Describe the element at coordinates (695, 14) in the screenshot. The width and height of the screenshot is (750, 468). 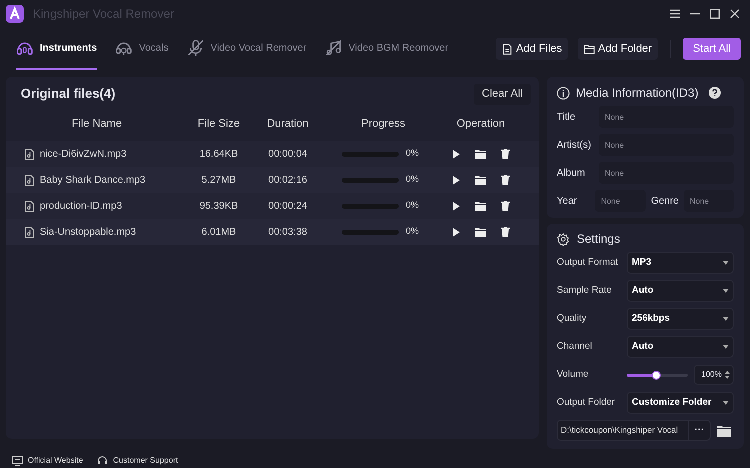
I see `minimize-icon` at that location.